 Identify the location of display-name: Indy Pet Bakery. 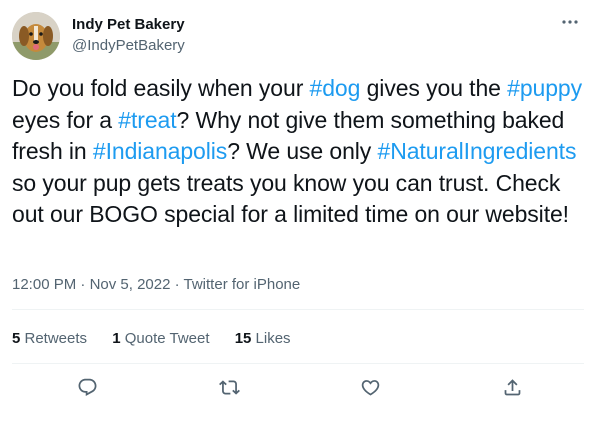
(128, 25).